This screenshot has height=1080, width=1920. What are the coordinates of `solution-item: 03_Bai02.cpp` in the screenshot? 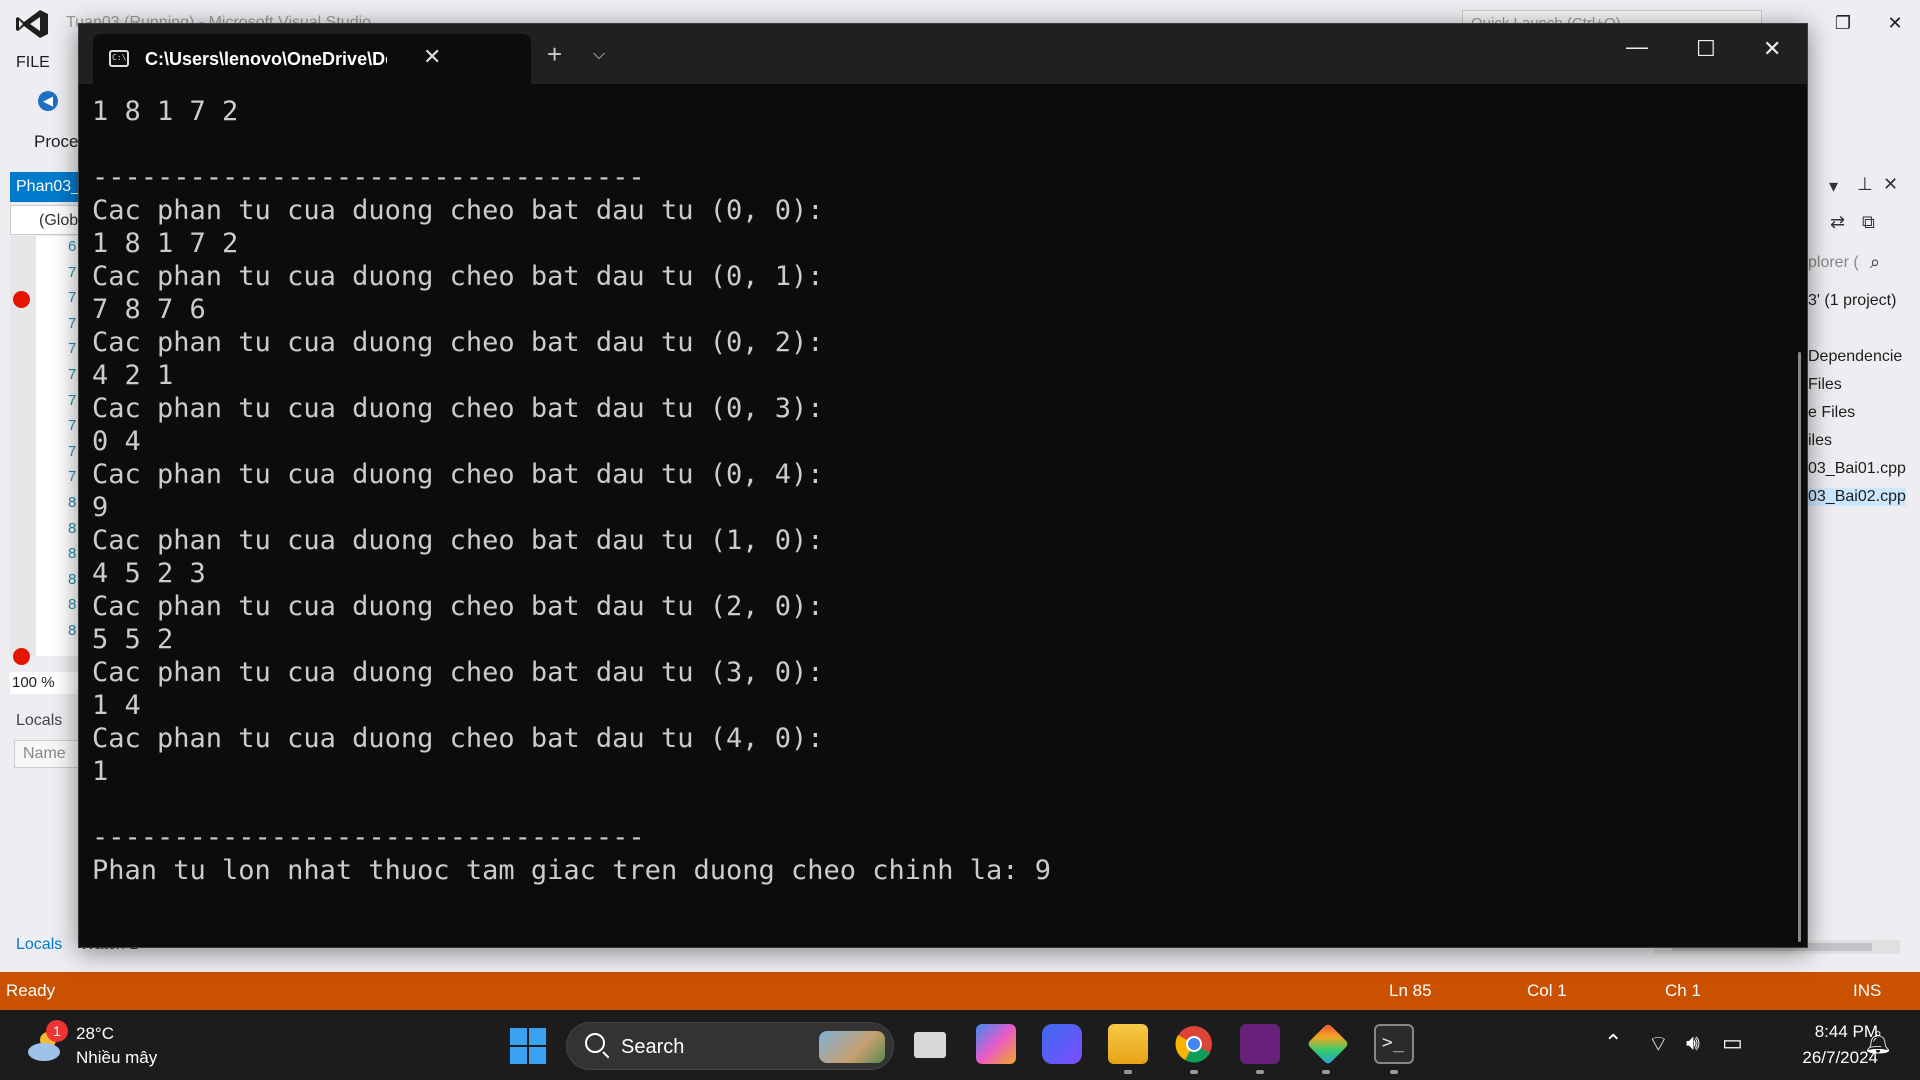 It's located at (1857, 497).